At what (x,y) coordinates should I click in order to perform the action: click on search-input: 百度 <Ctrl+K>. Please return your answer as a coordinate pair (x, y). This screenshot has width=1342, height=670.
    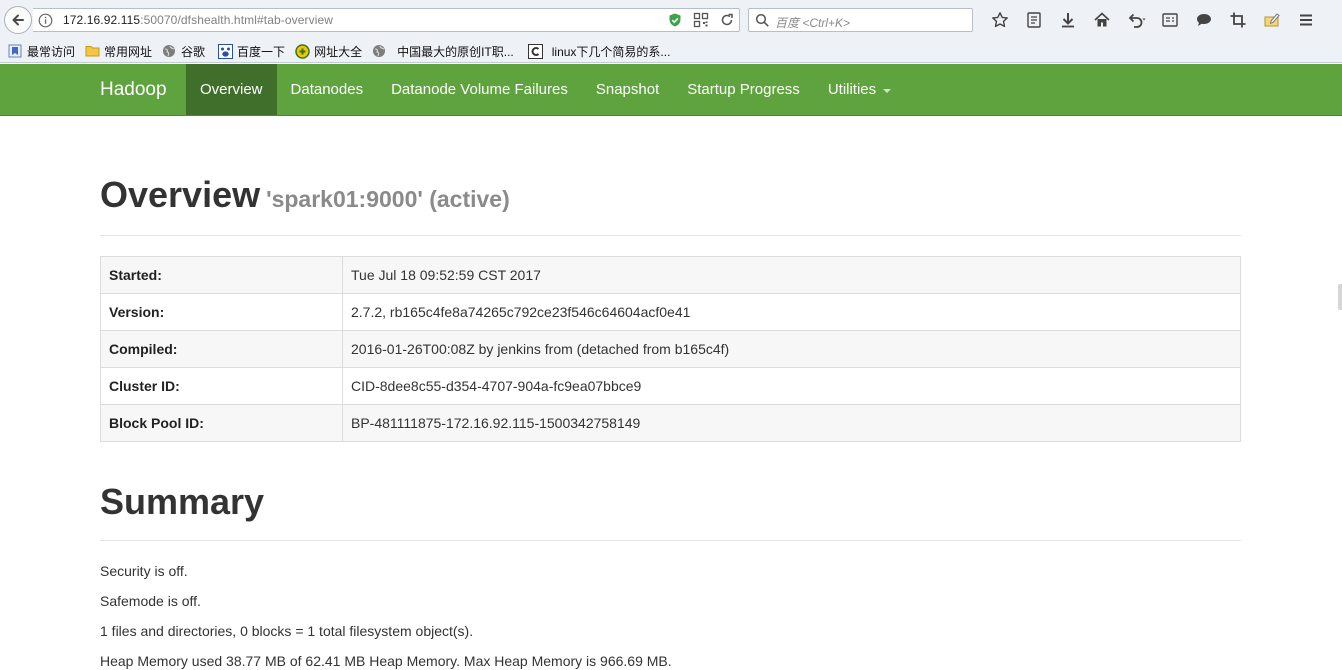
    Looking at the image, I should click on (860, 20).